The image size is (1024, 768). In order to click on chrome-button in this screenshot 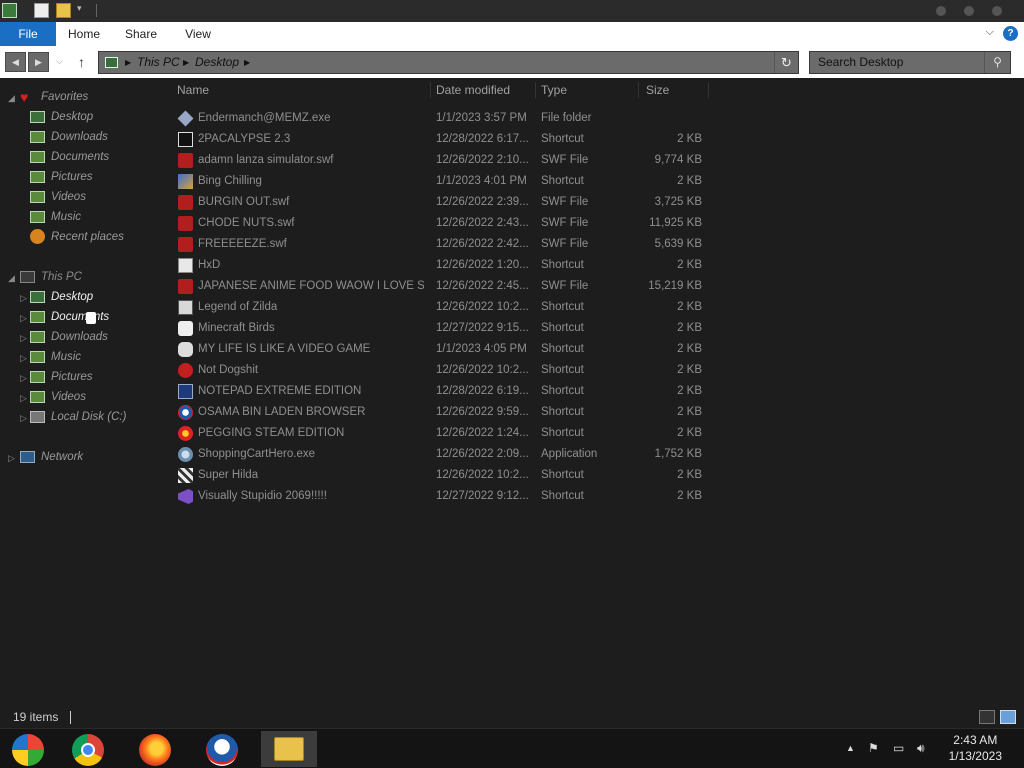, I will do `click(88, 749)`.